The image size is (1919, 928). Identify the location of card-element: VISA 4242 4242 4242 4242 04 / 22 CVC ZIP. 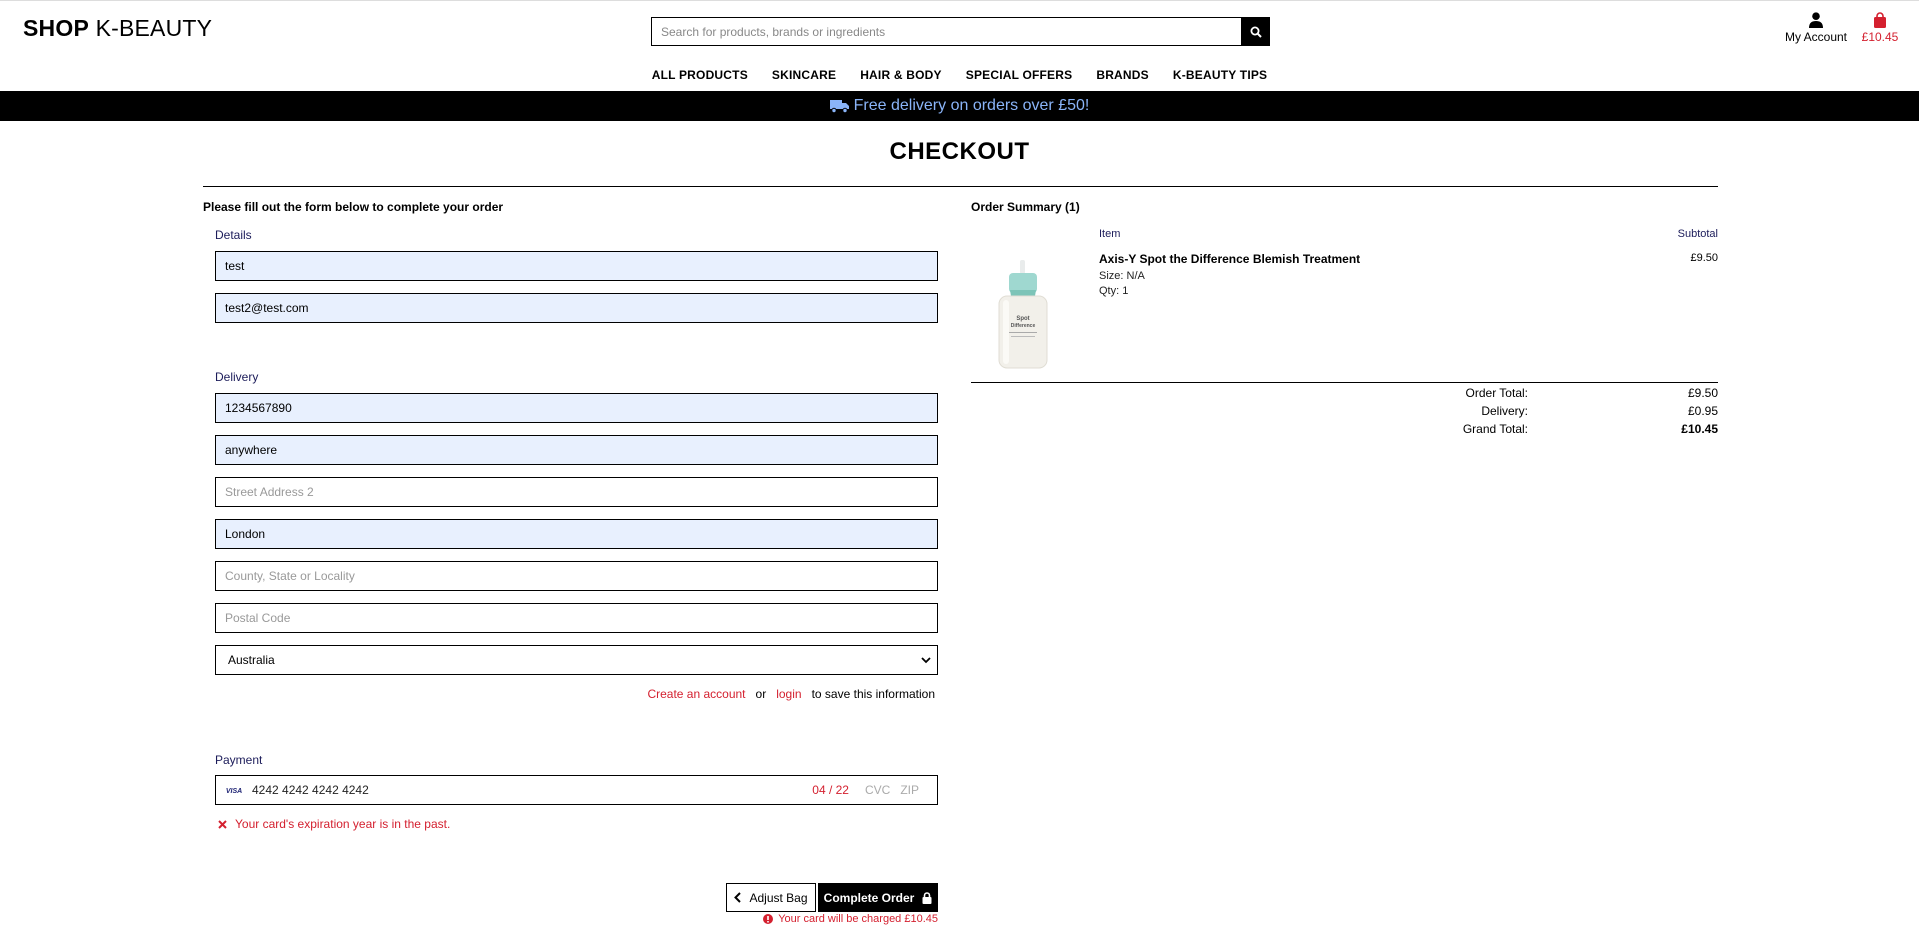
(576, 790).